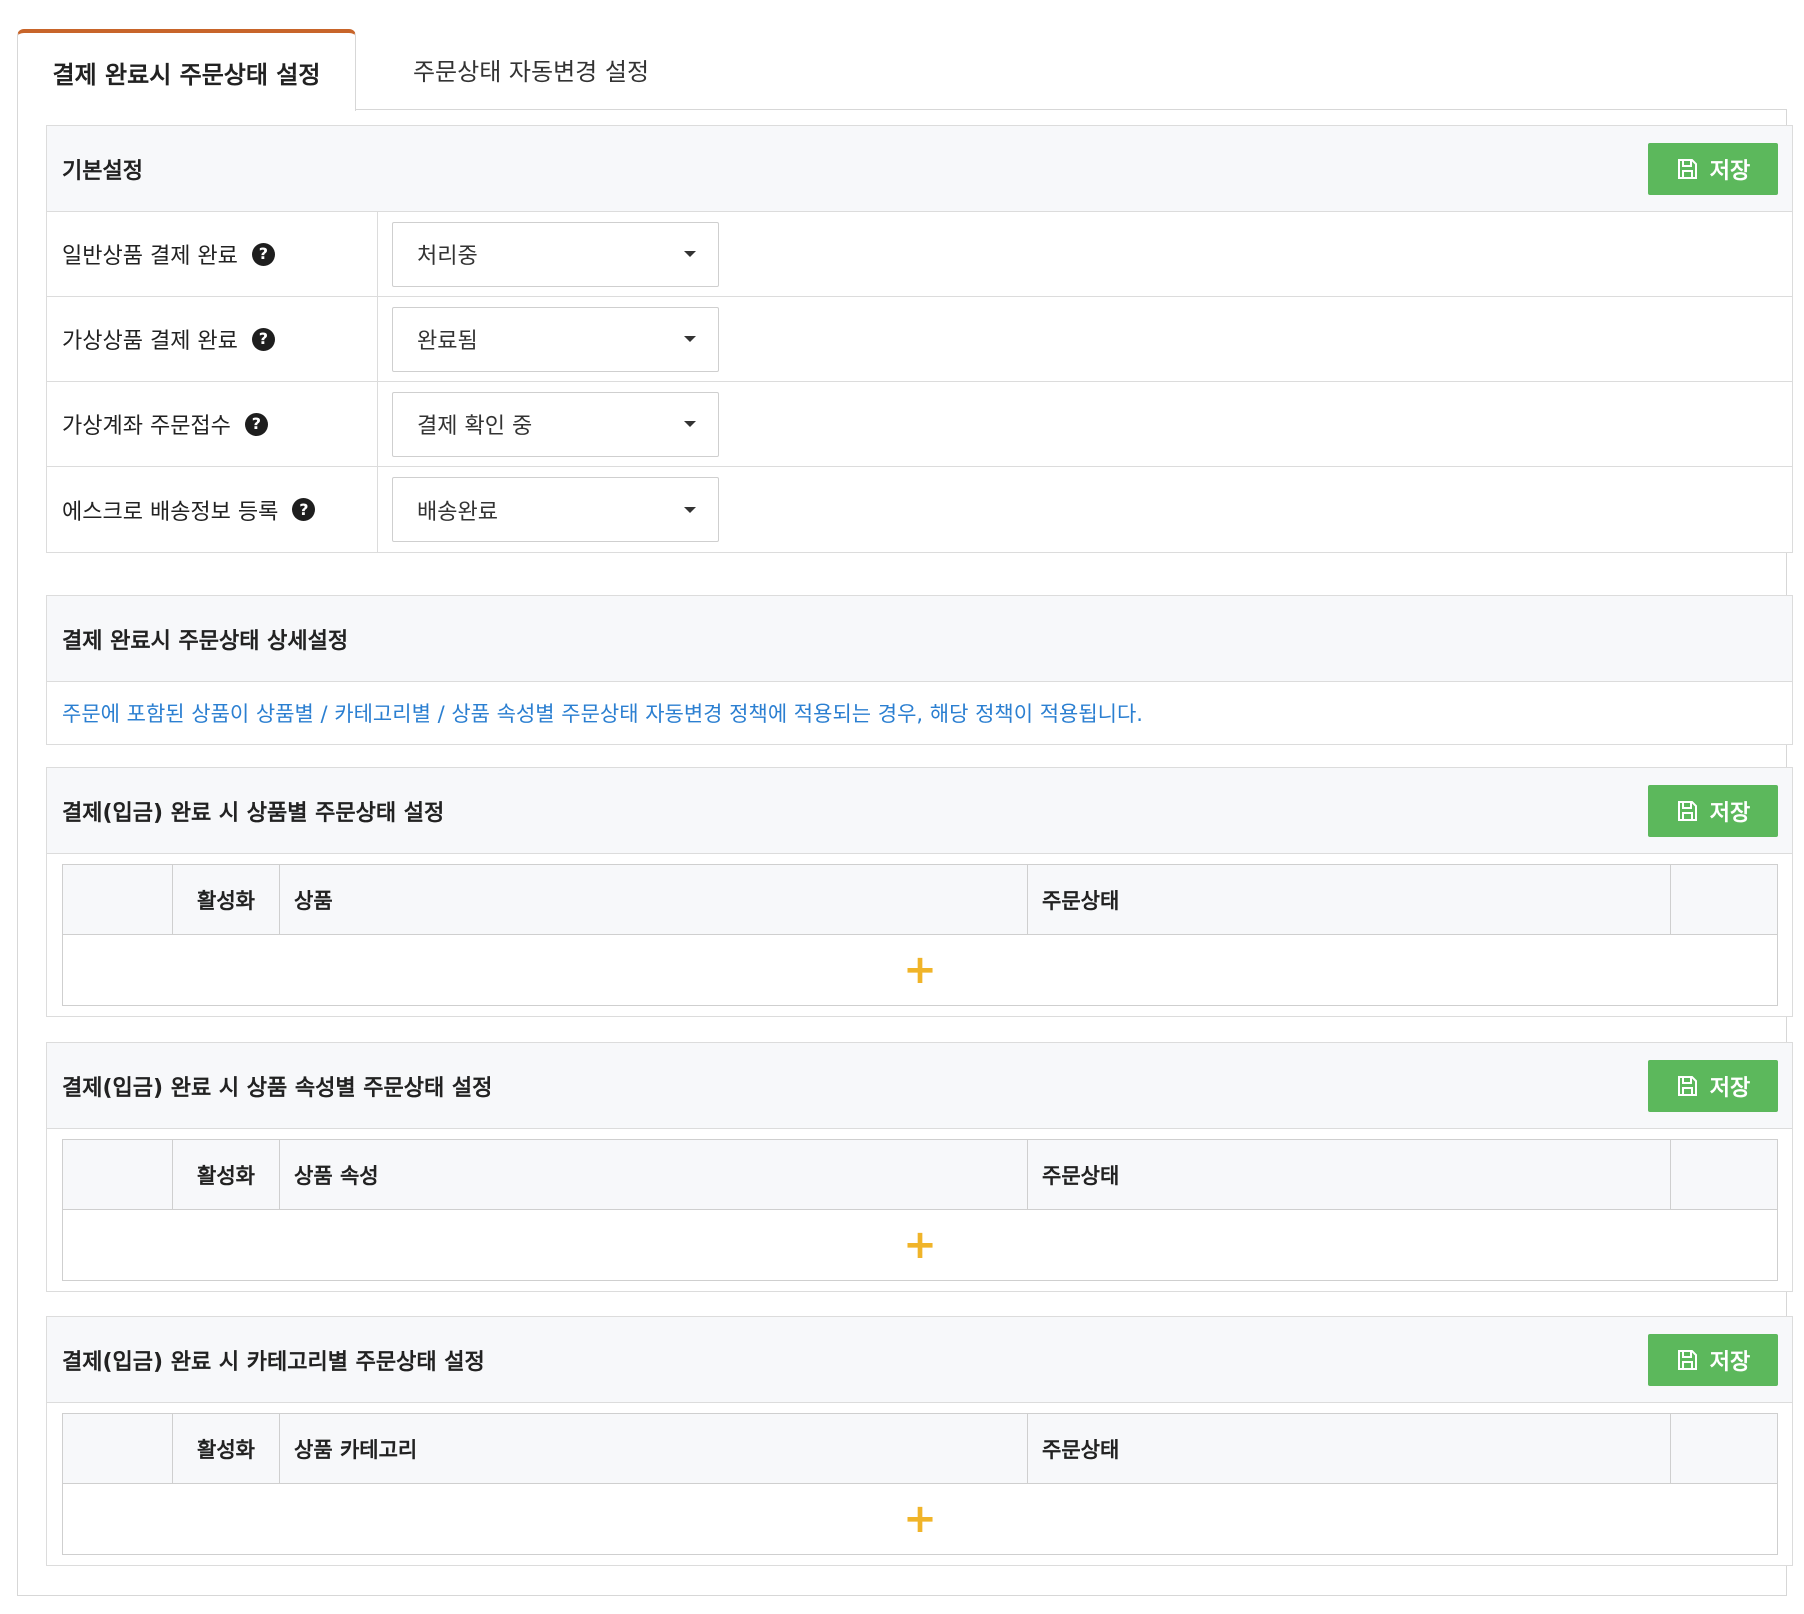  I want to click on column-header-attribute: 상품 속성, so click(654, 1174).